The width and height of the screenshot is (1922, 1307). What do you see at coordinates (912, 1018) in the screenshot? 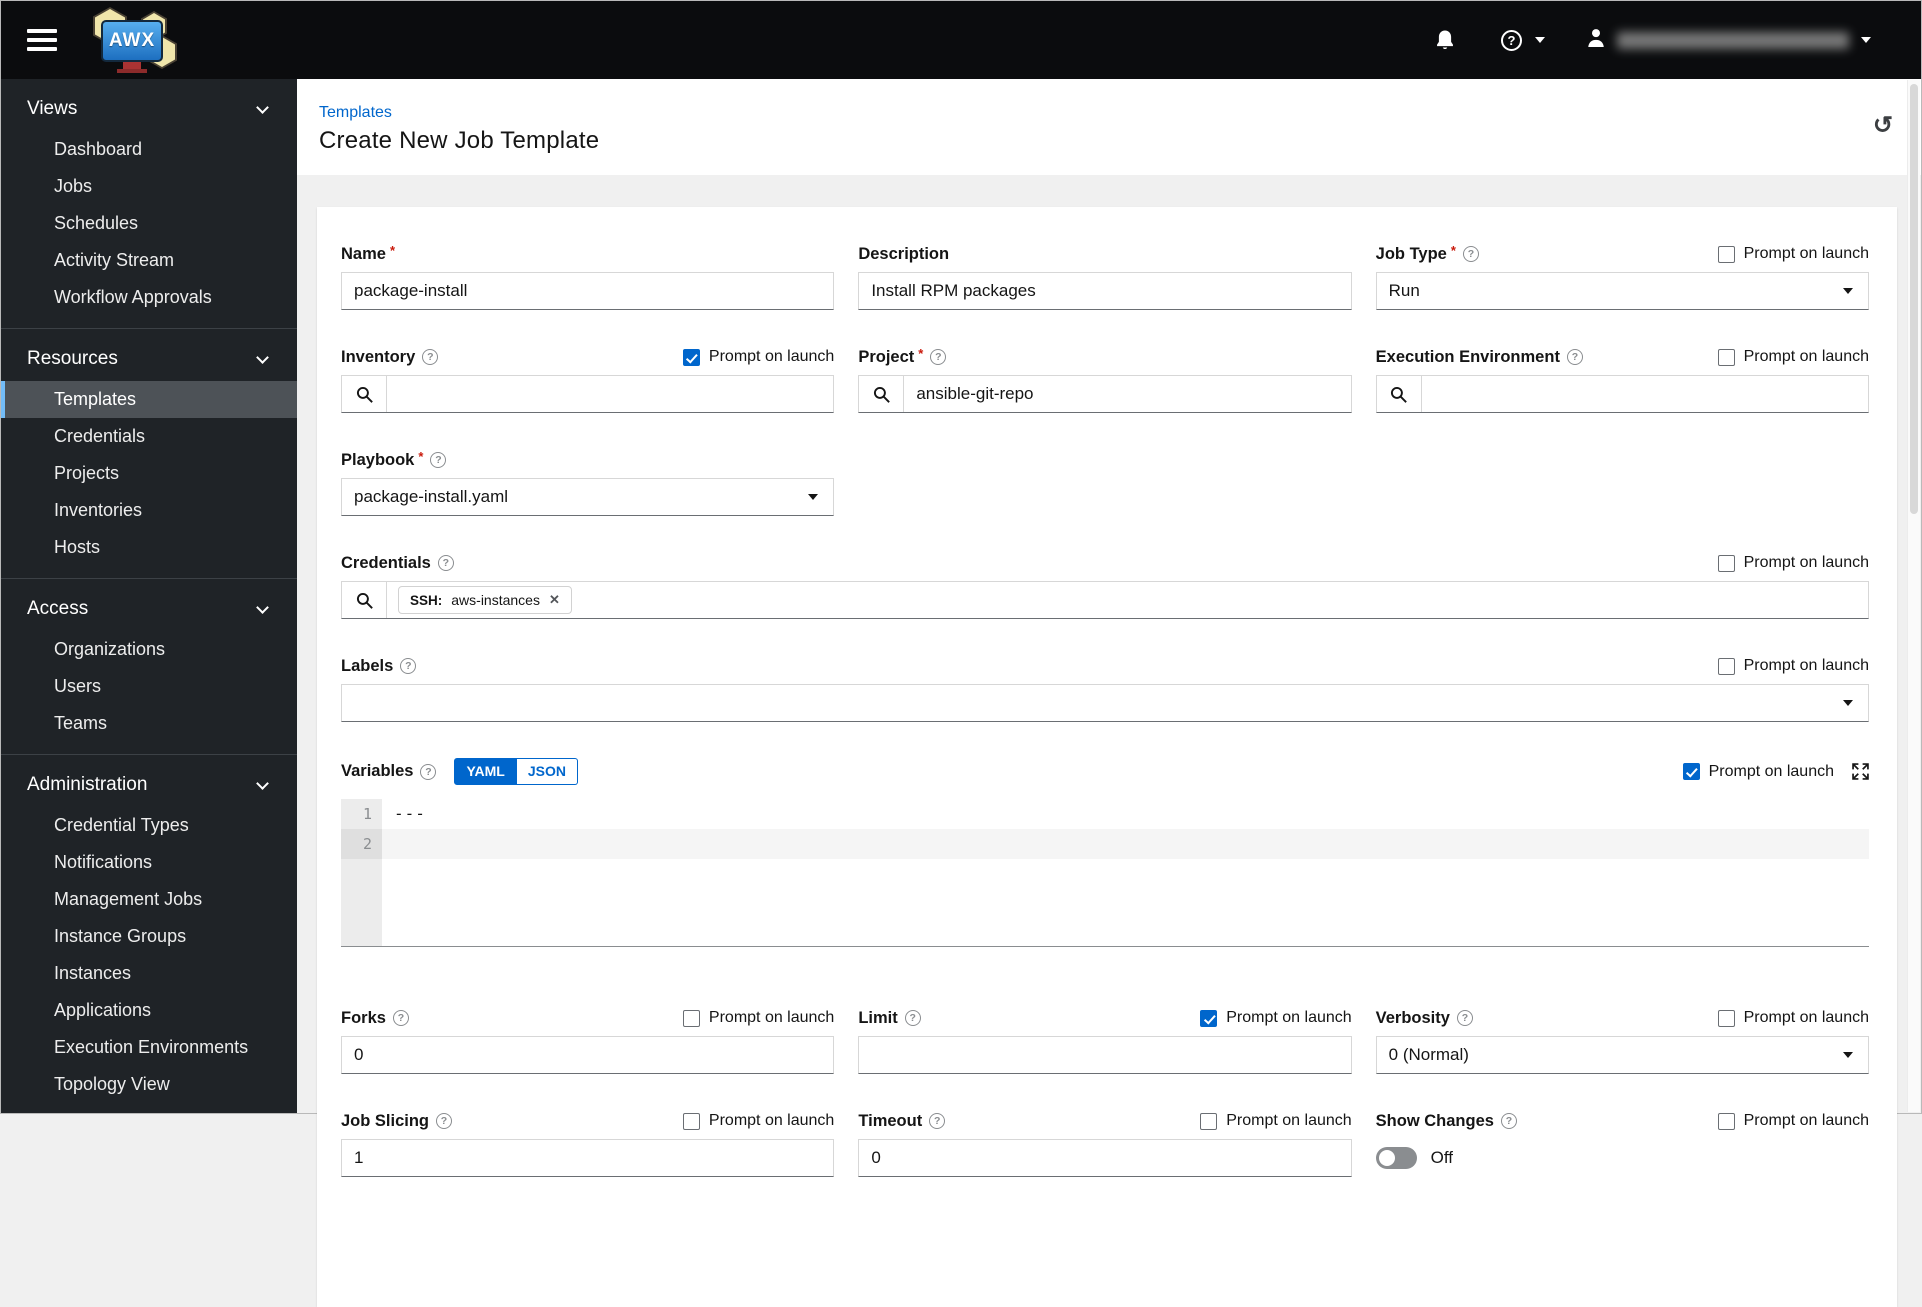
I see `limit-help-icon` at bounding box center [912, 1018].